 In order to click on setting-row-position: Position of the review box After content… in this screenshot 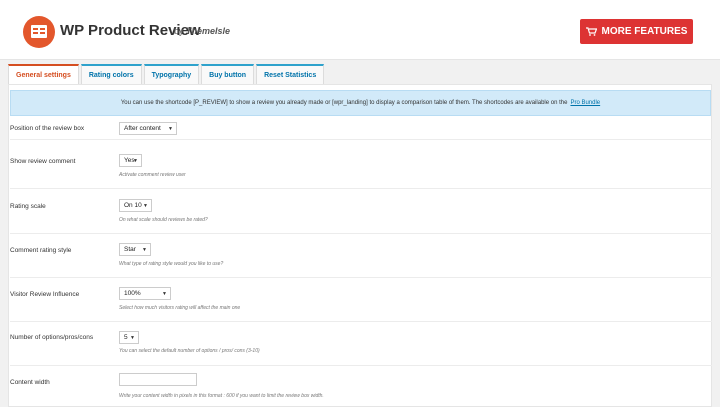, I will do `click(361, 129)`.